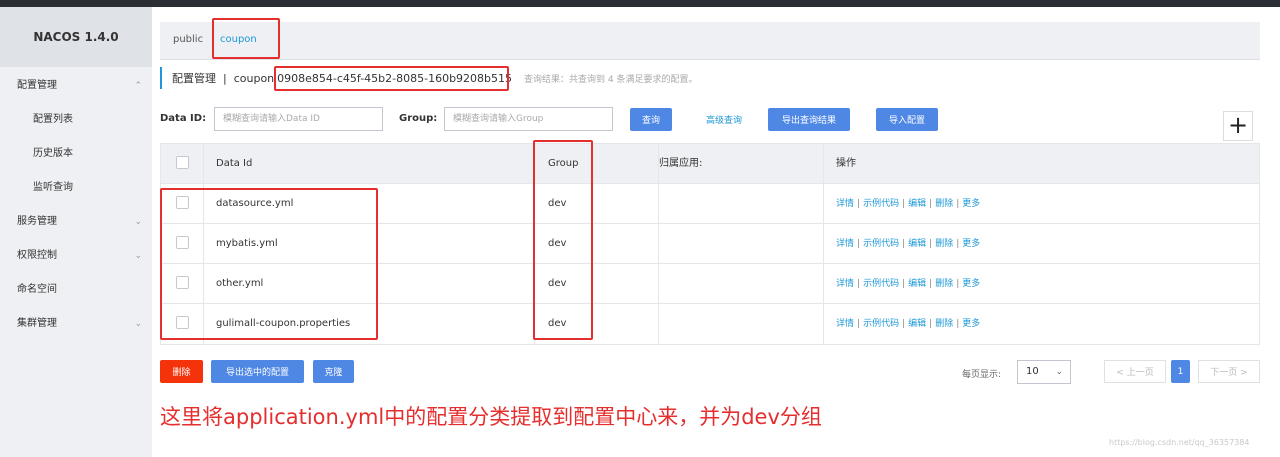 This screenshot has height=457, width=1280. I want to click on column-header-data-id: Data Id, so click(234, 163).